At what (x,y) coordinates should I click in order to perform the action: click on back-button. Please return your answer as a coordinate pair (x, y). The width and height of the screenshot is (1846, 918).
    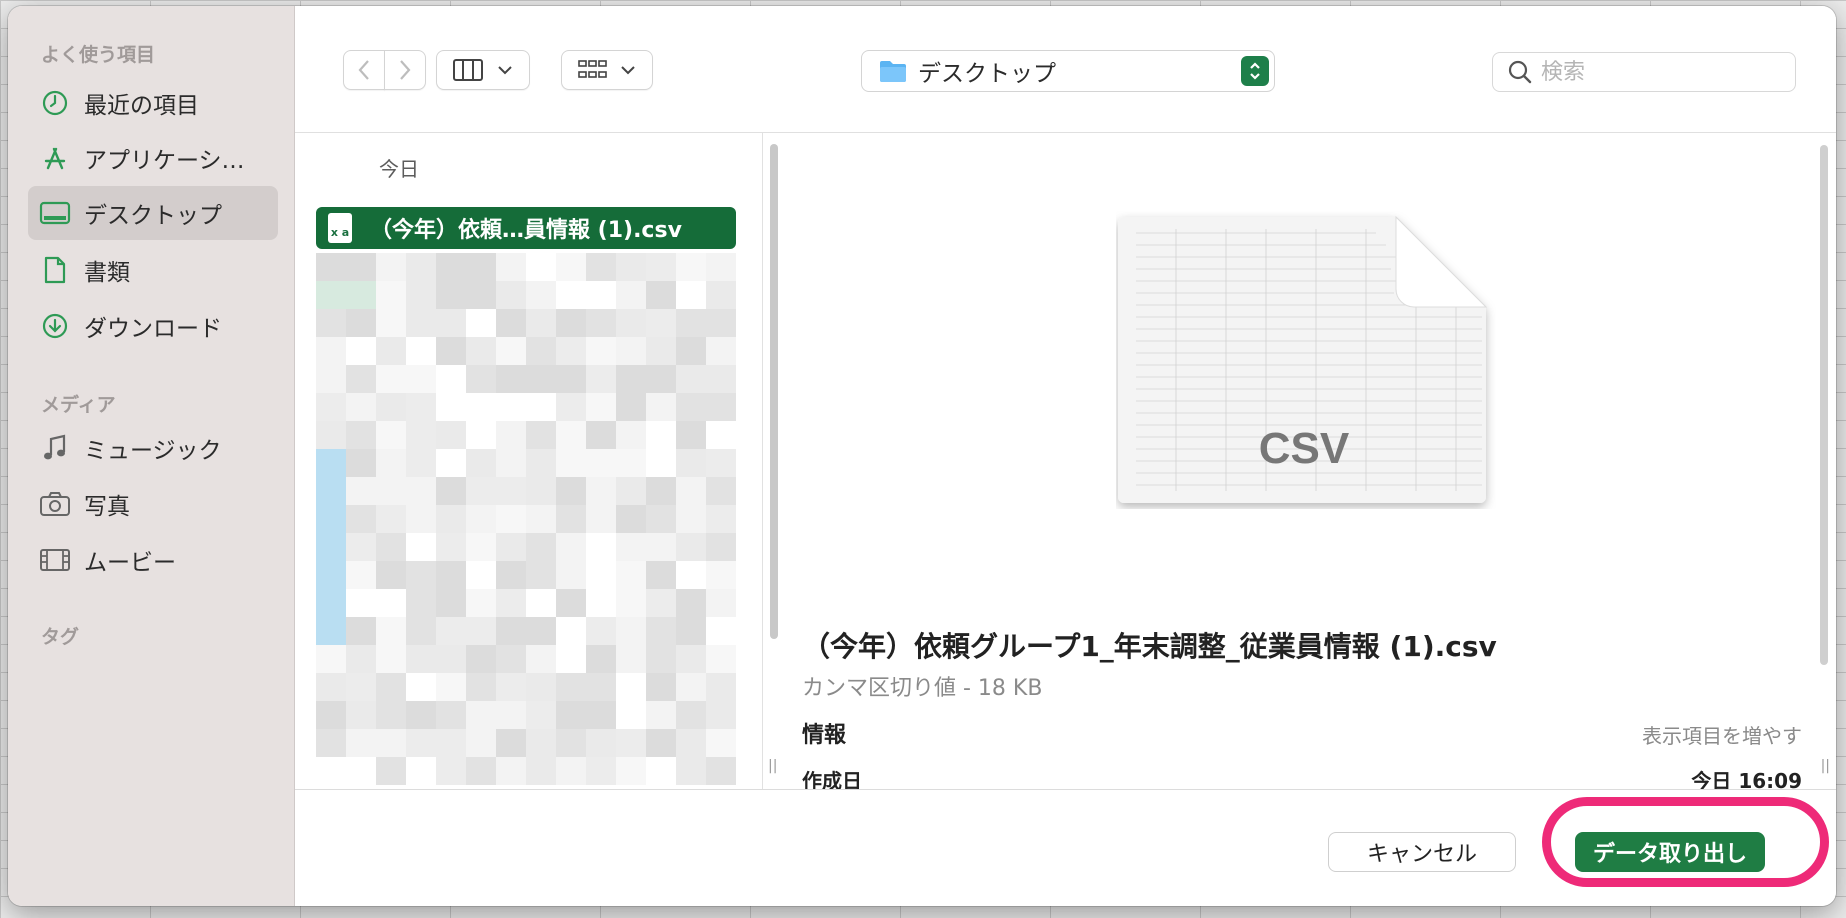
    Looking at the image, I should click on (364, 70).